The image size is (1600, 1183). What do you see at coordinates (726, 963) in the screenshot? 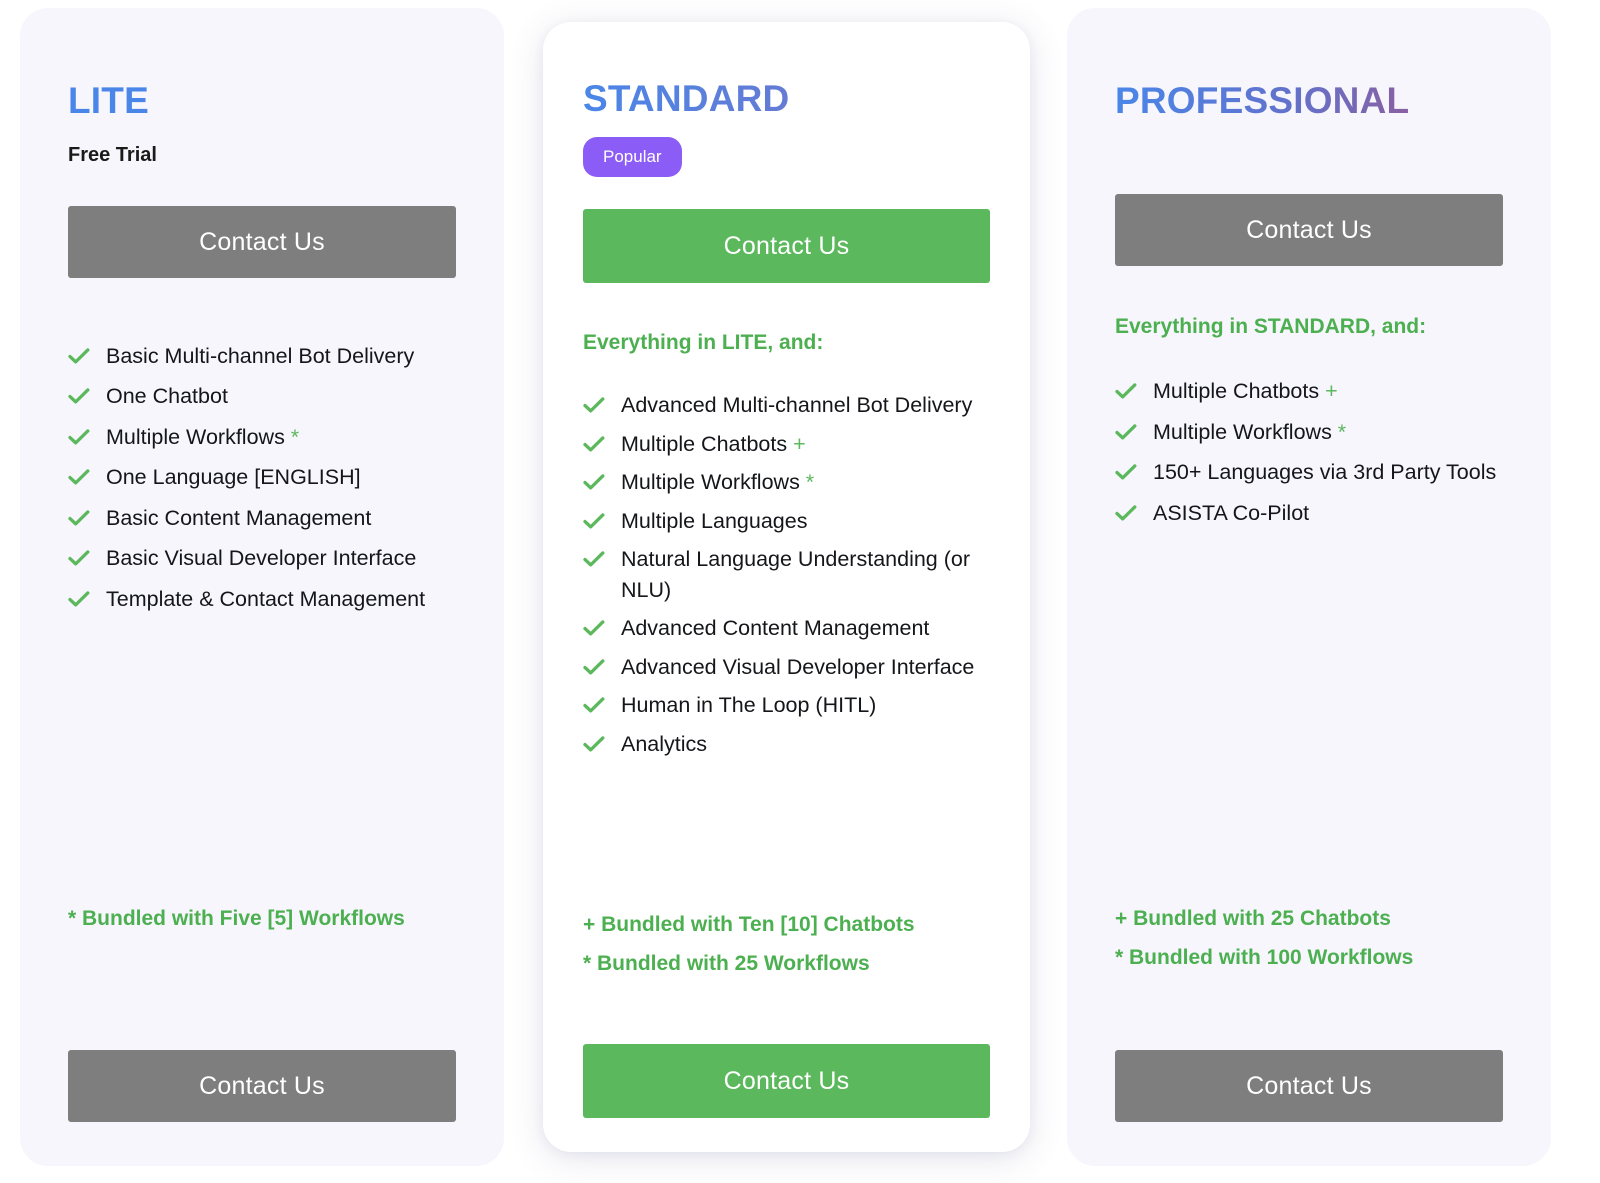
I see `footnote: * Bundled with 25 Workflows` at bounding box center [726, 963].